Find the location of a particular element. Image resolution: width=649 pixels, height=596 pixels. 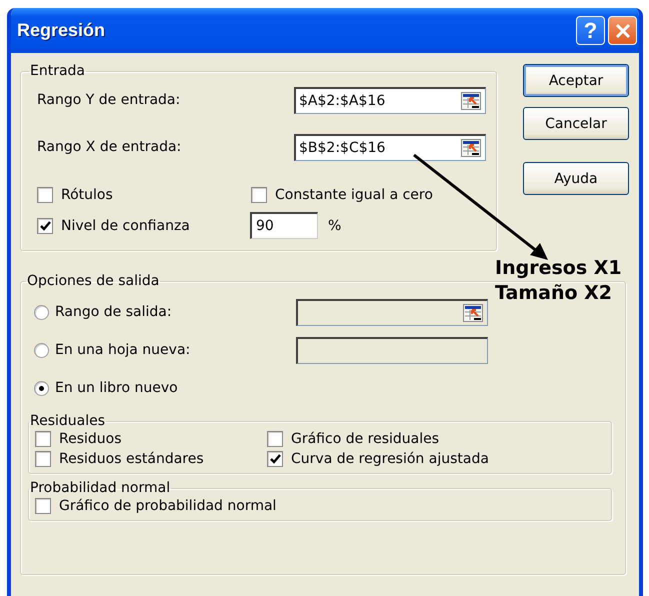

unit-label: % is located at coordinates (335, 226).